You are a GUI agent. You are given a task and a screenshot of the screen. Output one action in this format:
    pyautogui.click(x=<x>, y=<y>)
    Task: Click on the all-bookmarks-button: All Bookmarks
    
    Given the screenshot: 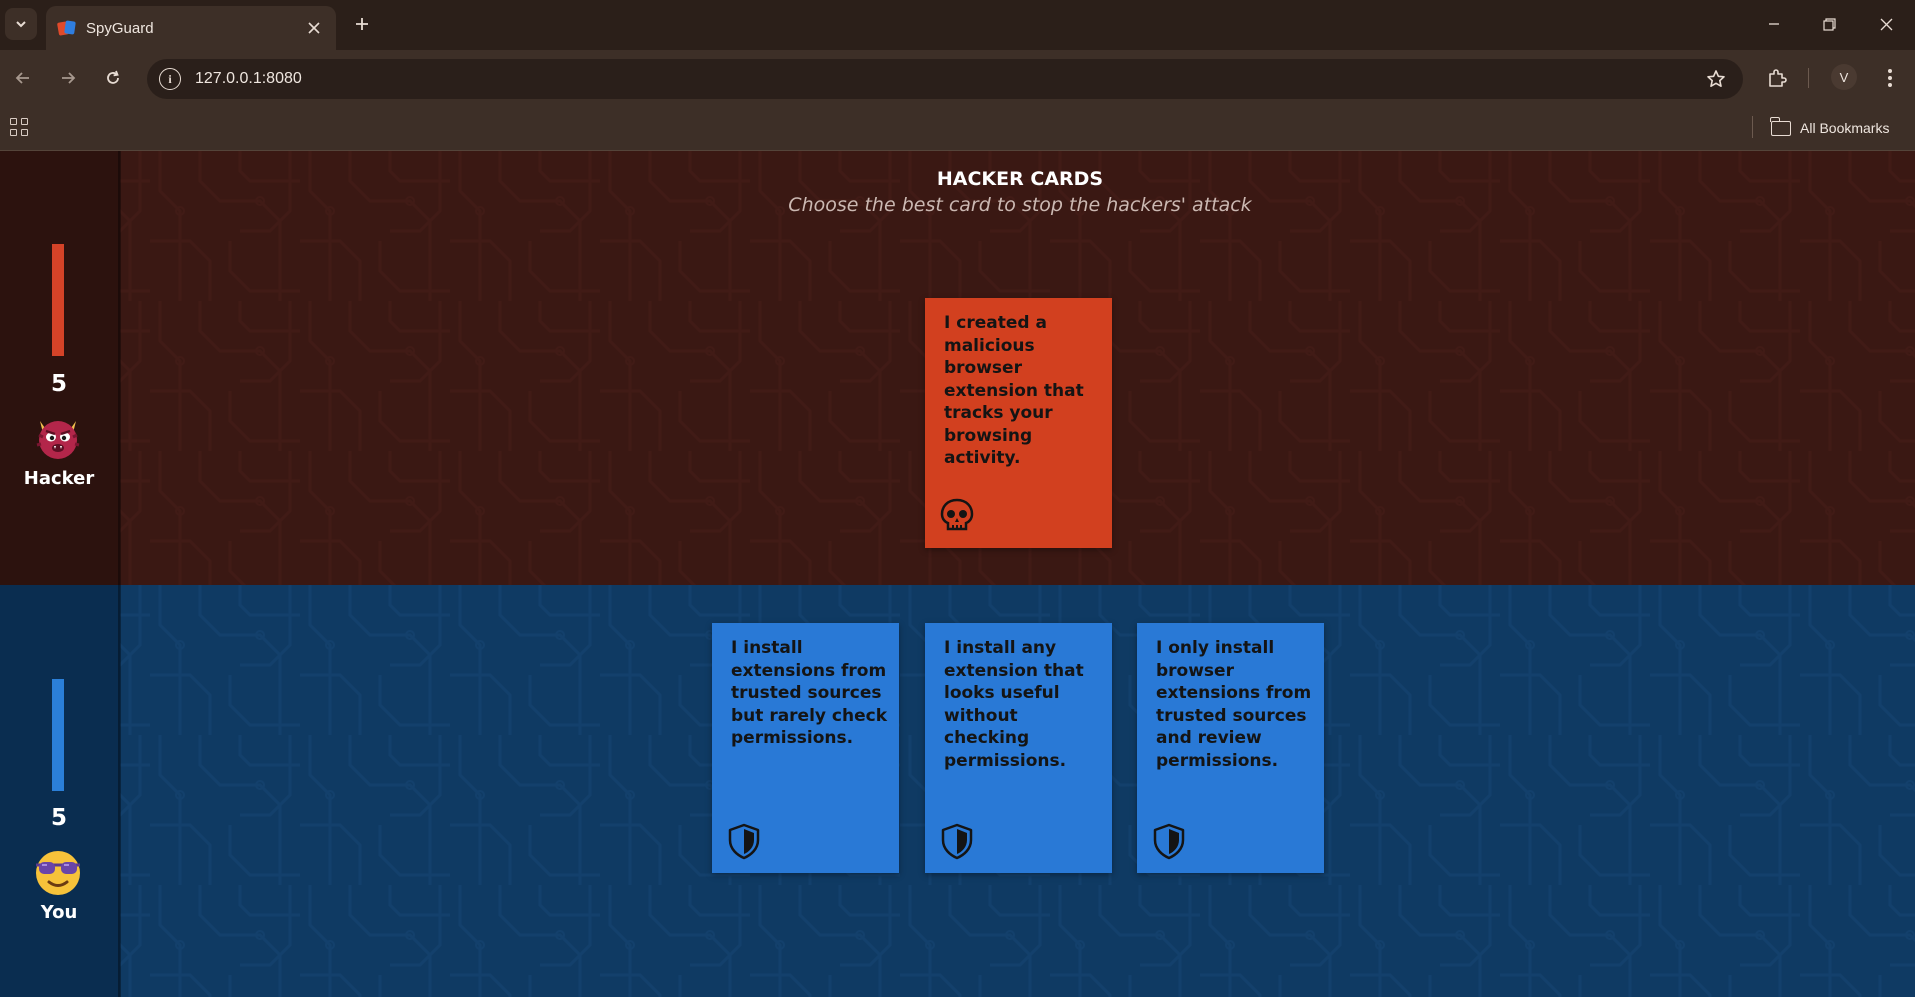 What is the action you would take?
    pyautogui.click(x=1830, y=128)
    